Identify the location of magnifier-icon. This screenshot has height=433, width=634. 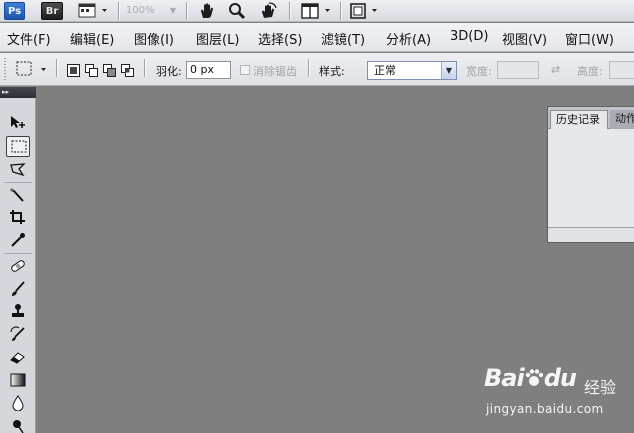
(237, 11).